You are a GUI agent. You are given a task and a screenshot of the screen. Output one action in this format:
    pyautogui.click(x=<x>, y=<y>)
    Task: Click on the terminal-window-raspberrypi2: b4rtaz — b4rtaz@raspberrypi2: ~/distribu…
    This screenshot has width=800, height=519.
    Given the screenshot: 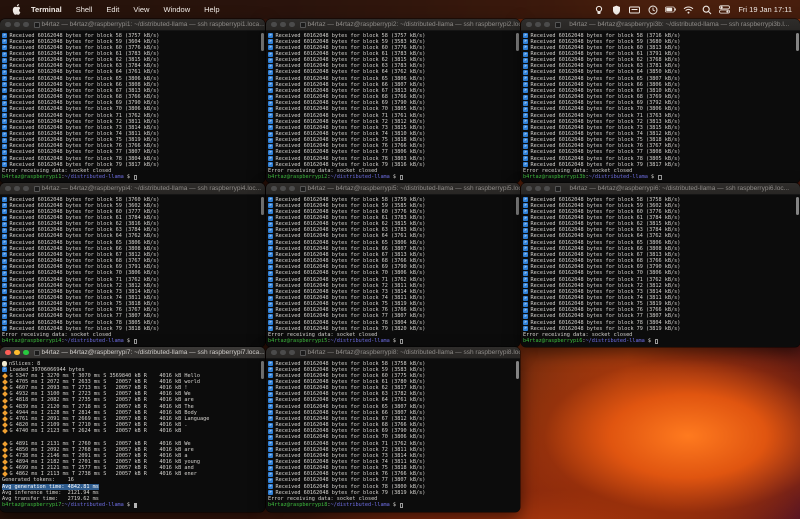 What is the action you would take?
    pyautogui.click(x=393, y=101)
    